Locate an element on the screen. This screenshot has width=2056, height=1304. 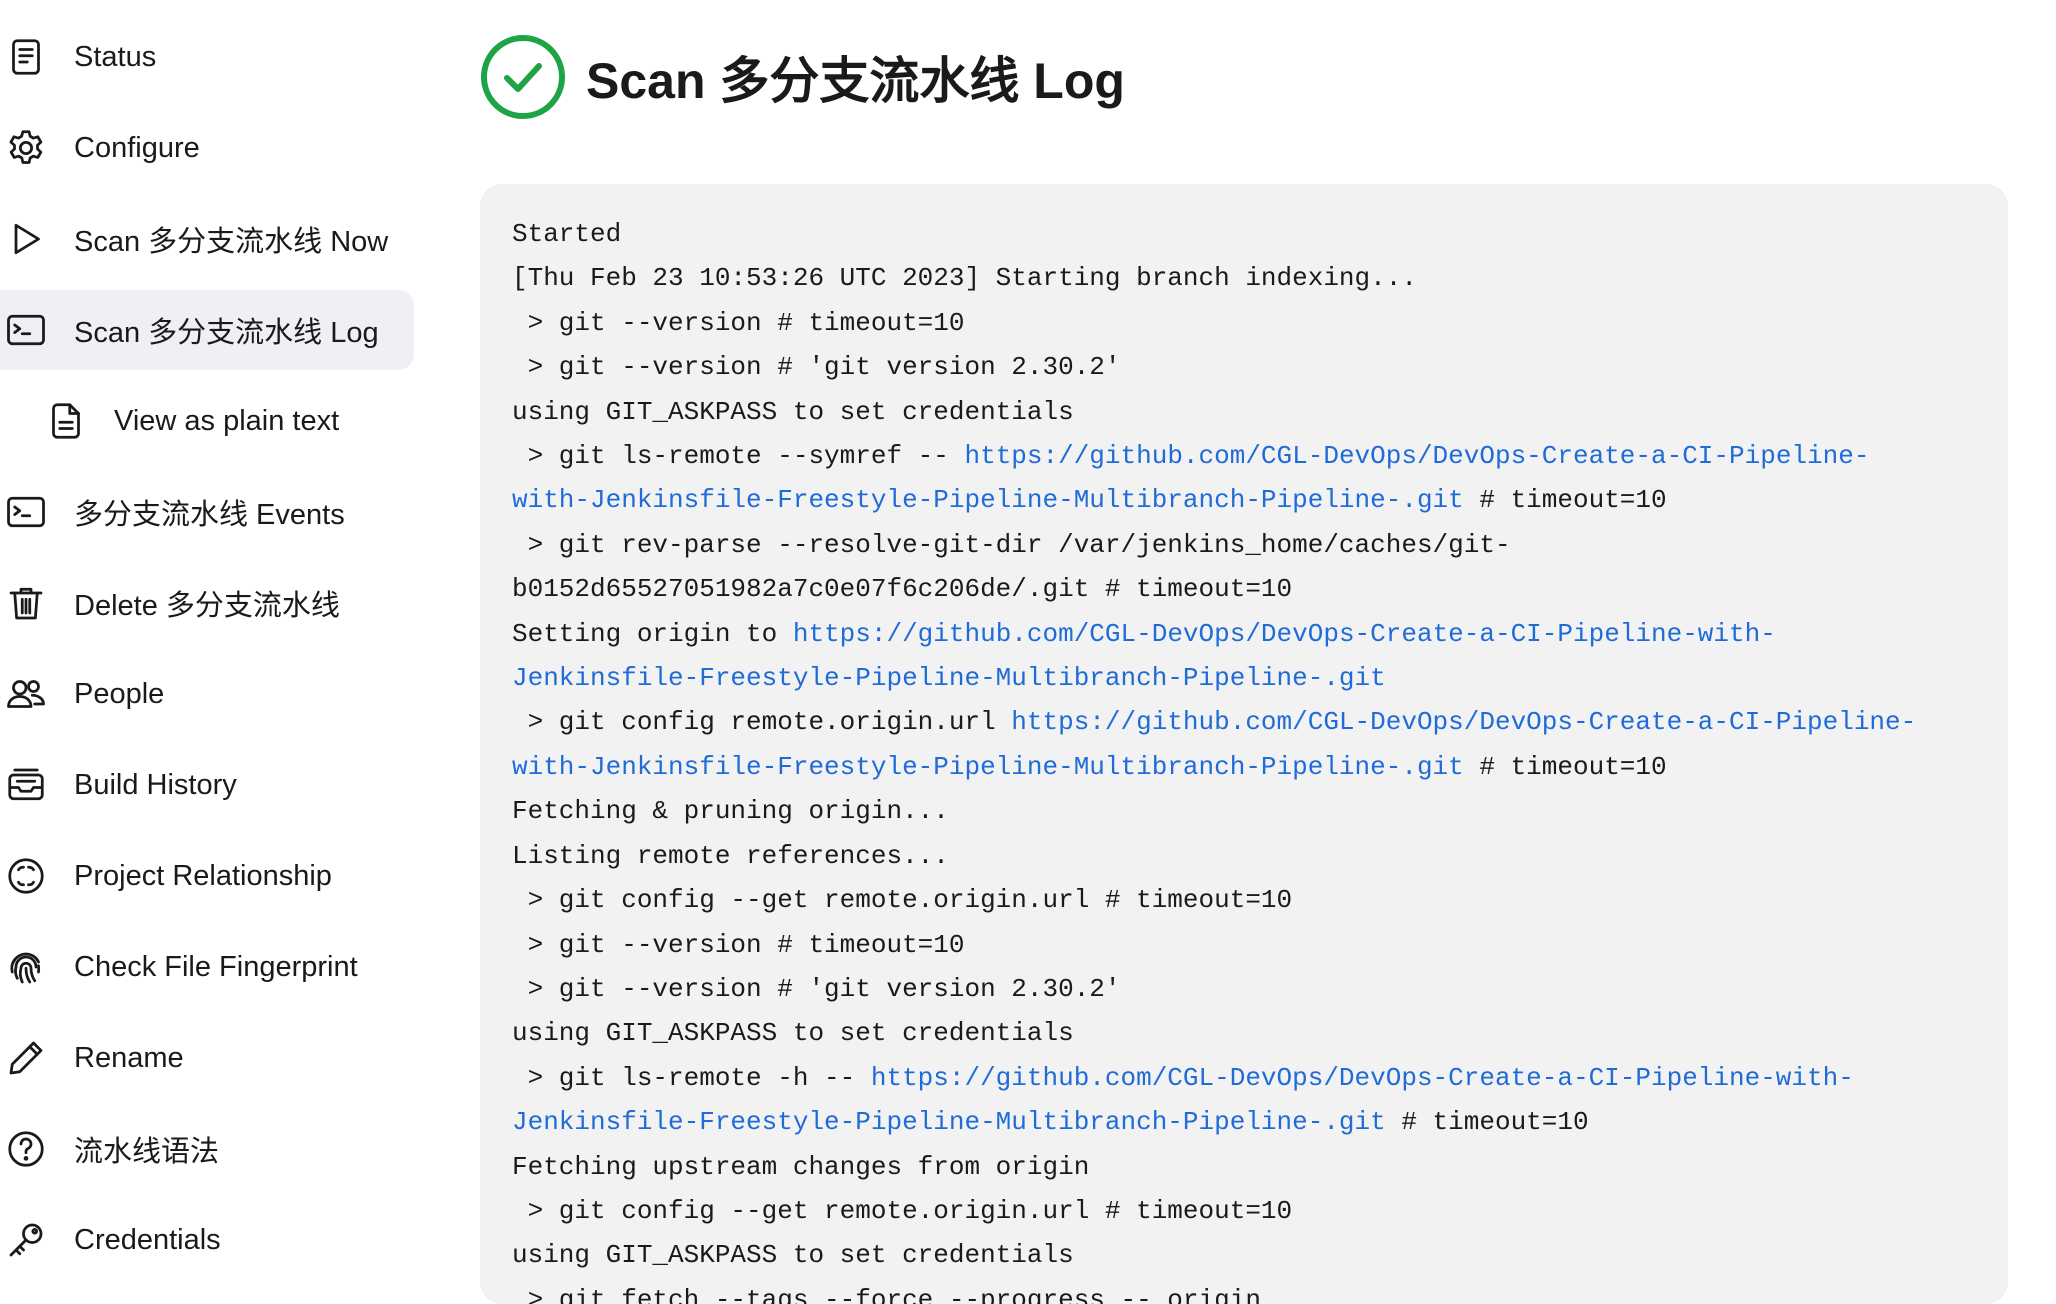
sidebar-item-rename: Rename is located at coordinates (207, 1058).